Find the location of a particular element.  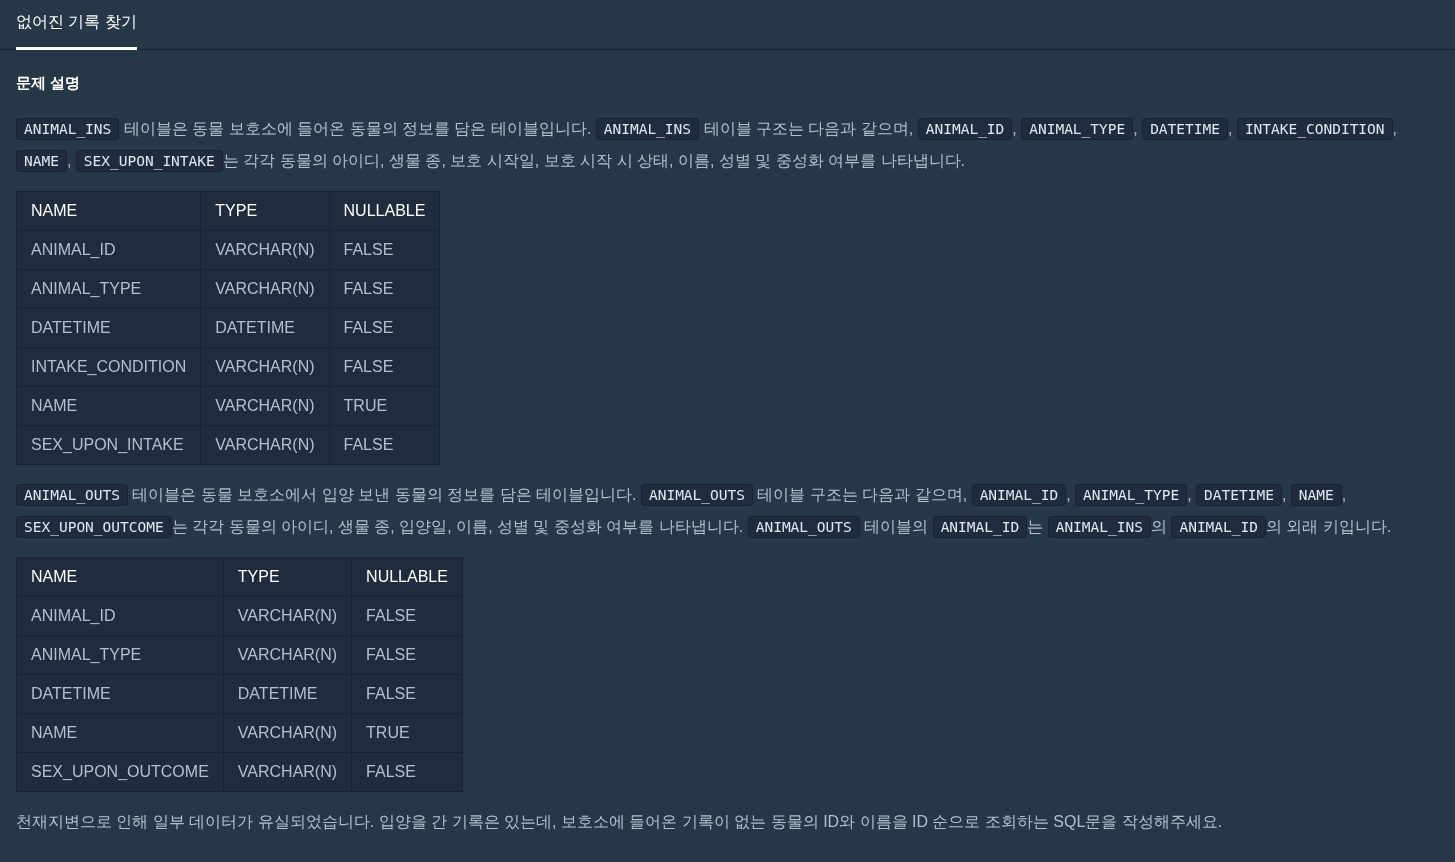

description-paragraph: ANIMAL_OUTS 테이블은 동물 보호소에서 입양 보낸 동물의 정보를 담은 테이블입니다. ANIMAL_OUTS 테이블 구조는 다음과 같으며, ANIMAL_ID , ANIMAL_TYPE , DATETIME , NAME , SEX_UPON_OUTCOME 는 각각 동물의 아이디, 생물 종, 입양일, 이름, 성별 및 중성화 여부를 나타냅니다. ANIMAL_OUTS 테이블의 ANIMAL_ID 는 ANIMAL_INS 의 ANIMAL_ID 의 외래 키입니다. is located at coordinates (727, 510).